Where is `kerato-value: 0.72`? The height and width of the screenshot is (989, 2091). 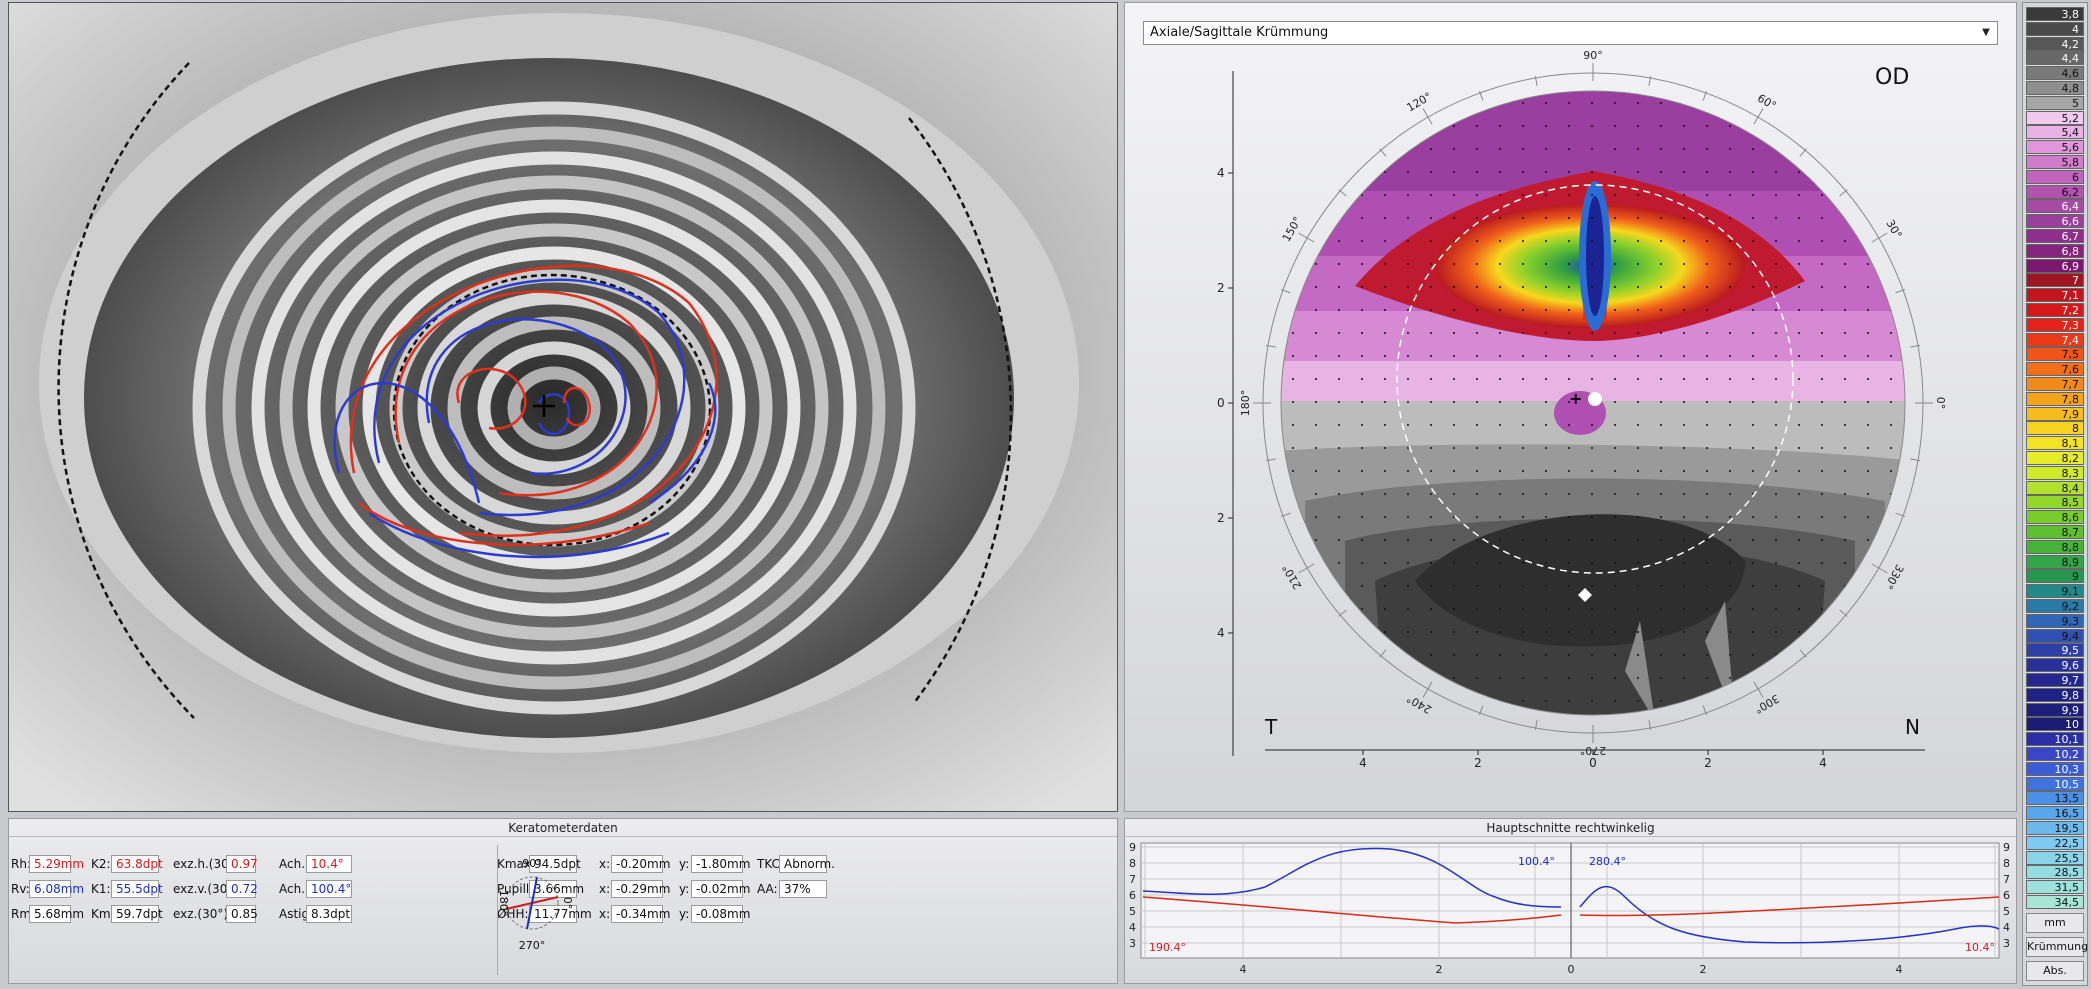 kerato-value: 0.72 is located at coordinates (242, 889).